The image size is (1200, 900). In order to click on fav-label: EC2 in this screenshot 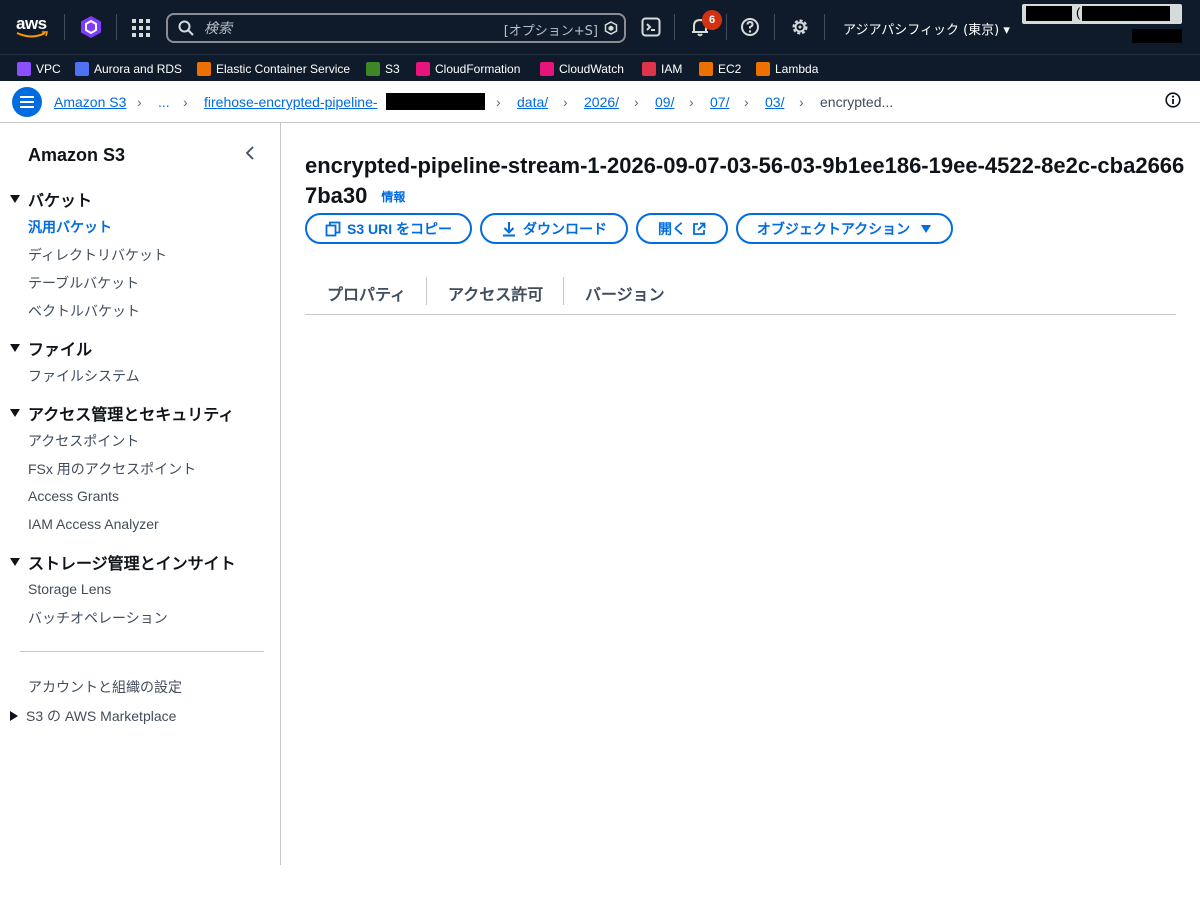, I will do `click(730, 69)`.